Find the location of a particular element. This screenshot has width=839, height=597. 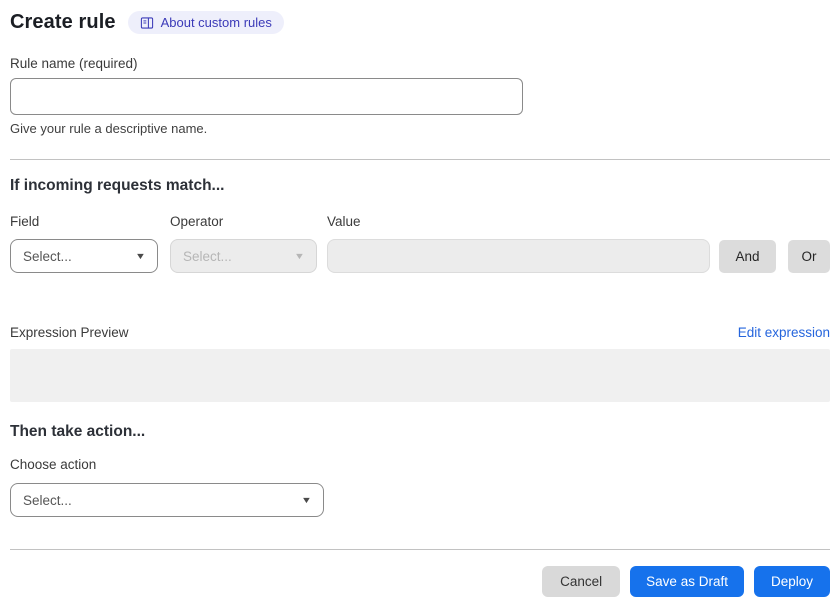

page-title: Create rule is located at coordinates (63, 22).